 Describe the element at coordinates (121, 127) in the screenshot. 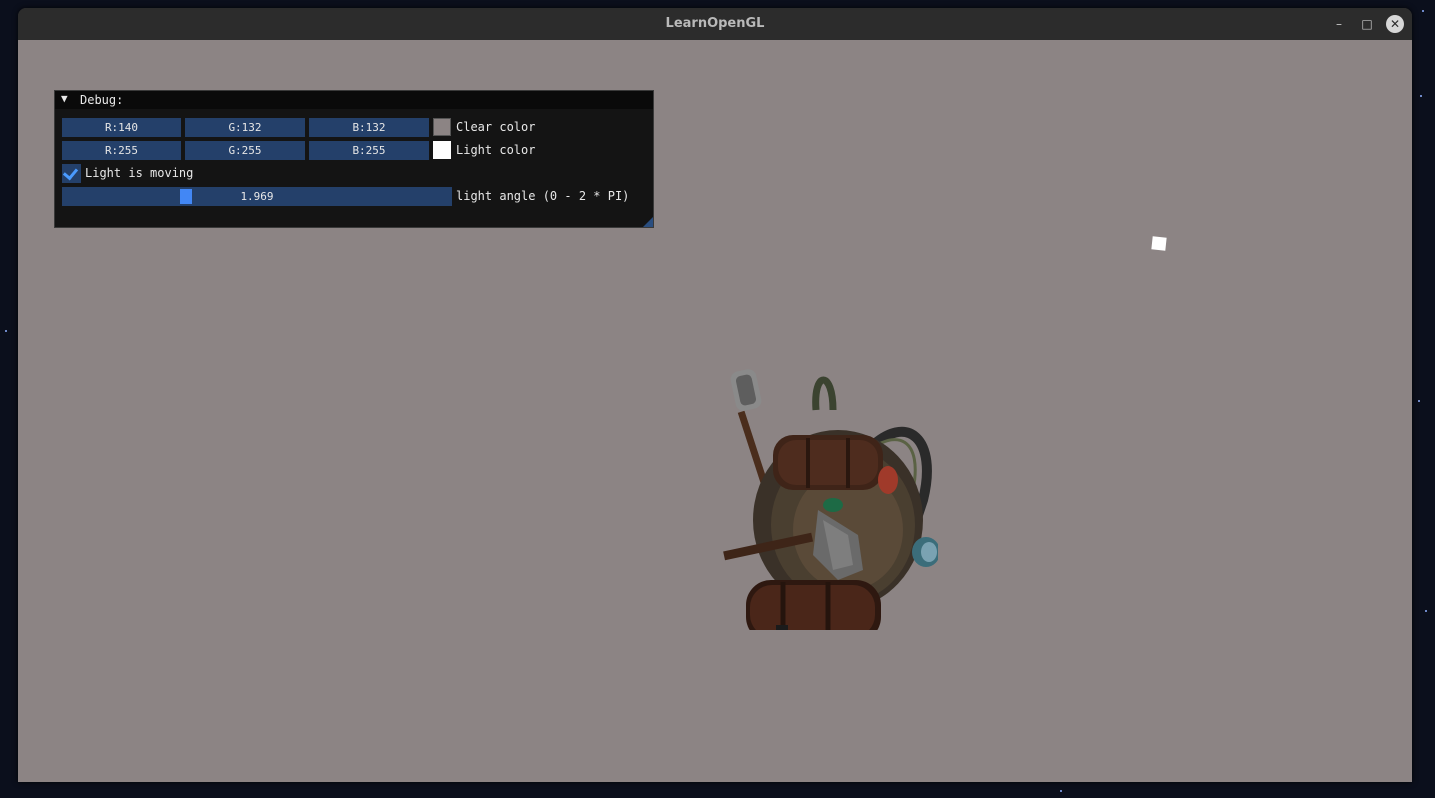

I see `clear-color-r-field: R:140` at that location.